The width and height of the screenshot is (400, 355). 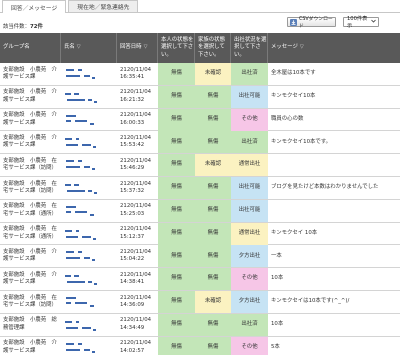 I want to click on response-date-cell: 2120/11/04 14:34:49, so click(x=136, y=324).